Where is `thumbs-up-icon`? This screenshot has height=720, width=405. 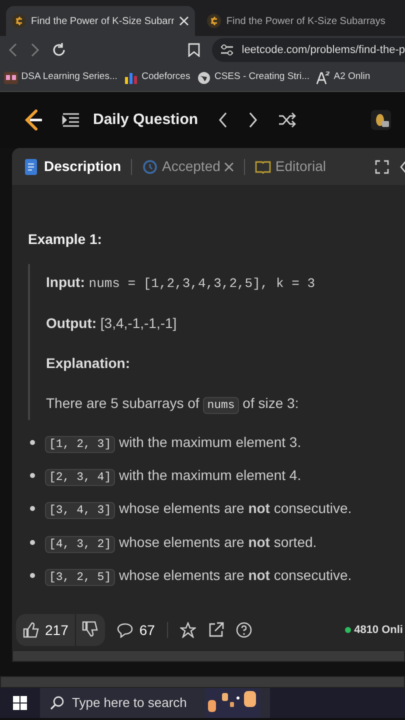
thumbs-up-icon is located at coordinates (30, 630).